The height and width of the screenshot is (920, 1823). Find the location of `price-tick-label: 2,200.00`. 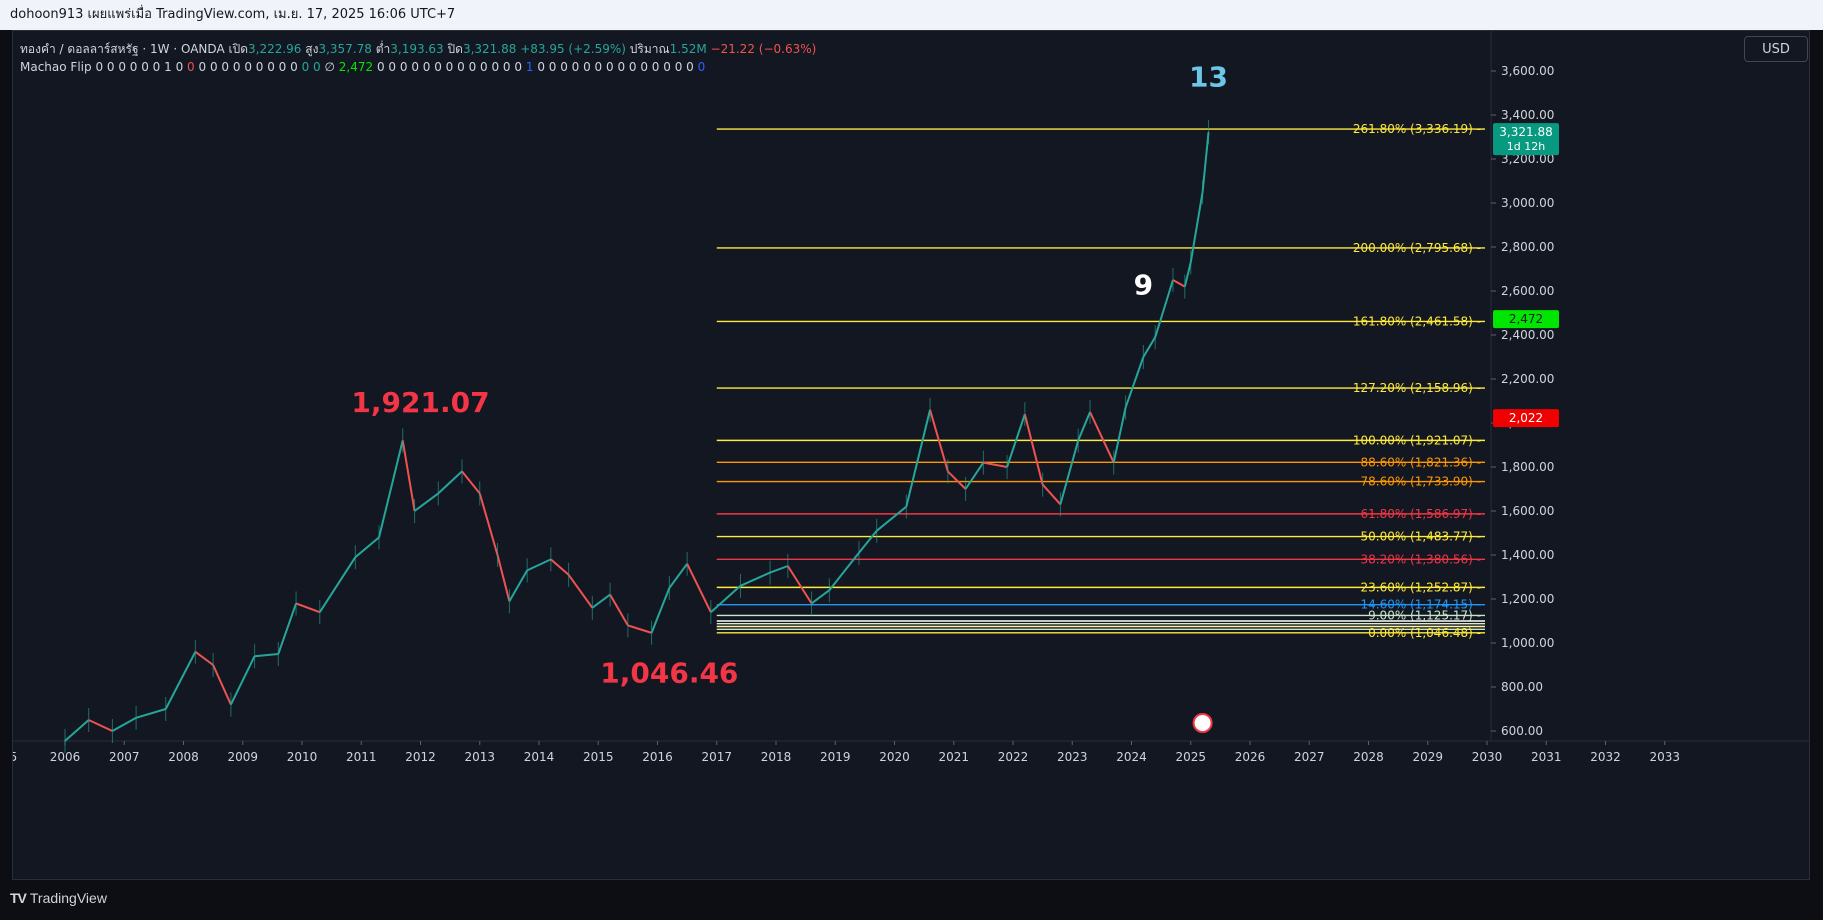

price-tick-label: 2,200.00 is located at coordinates (1527, 379).